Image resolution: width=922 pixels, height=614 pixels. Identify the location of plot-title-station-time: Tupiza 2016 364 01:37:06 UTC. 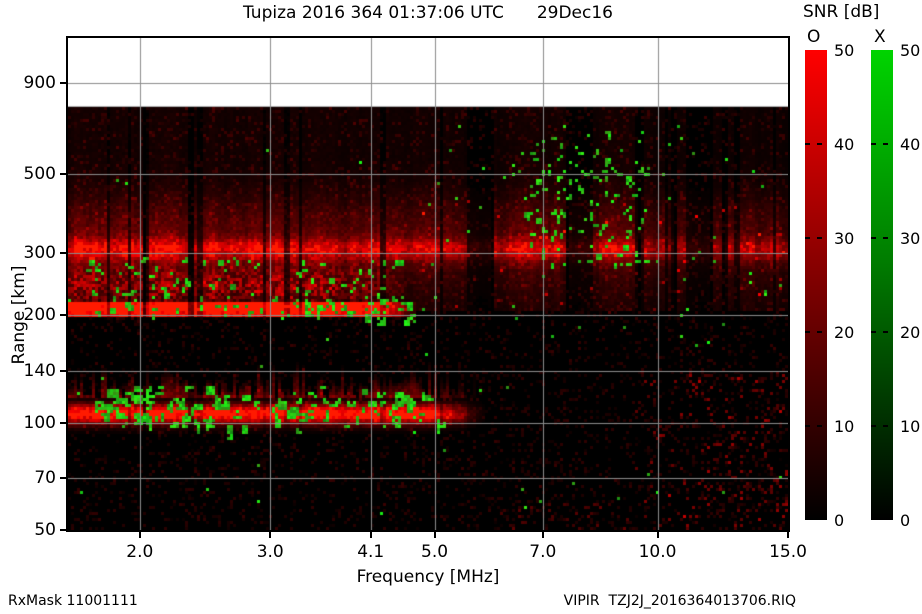
(373, 13).